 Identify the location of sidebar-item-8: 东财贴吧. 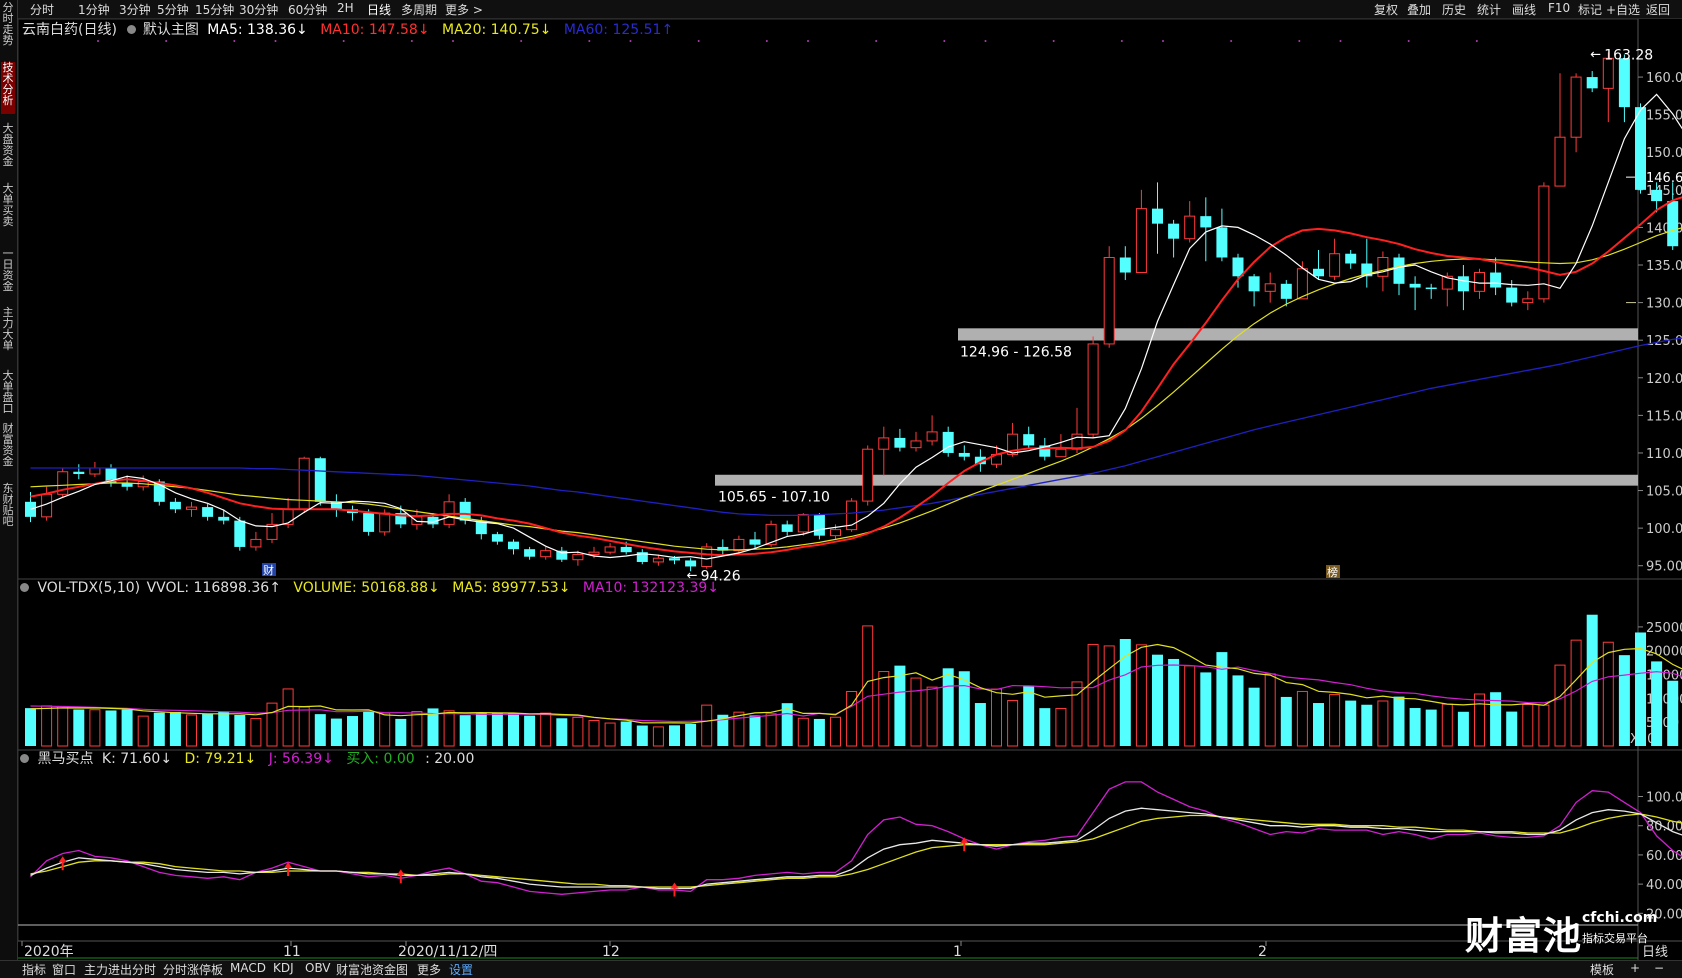
(8, 509).